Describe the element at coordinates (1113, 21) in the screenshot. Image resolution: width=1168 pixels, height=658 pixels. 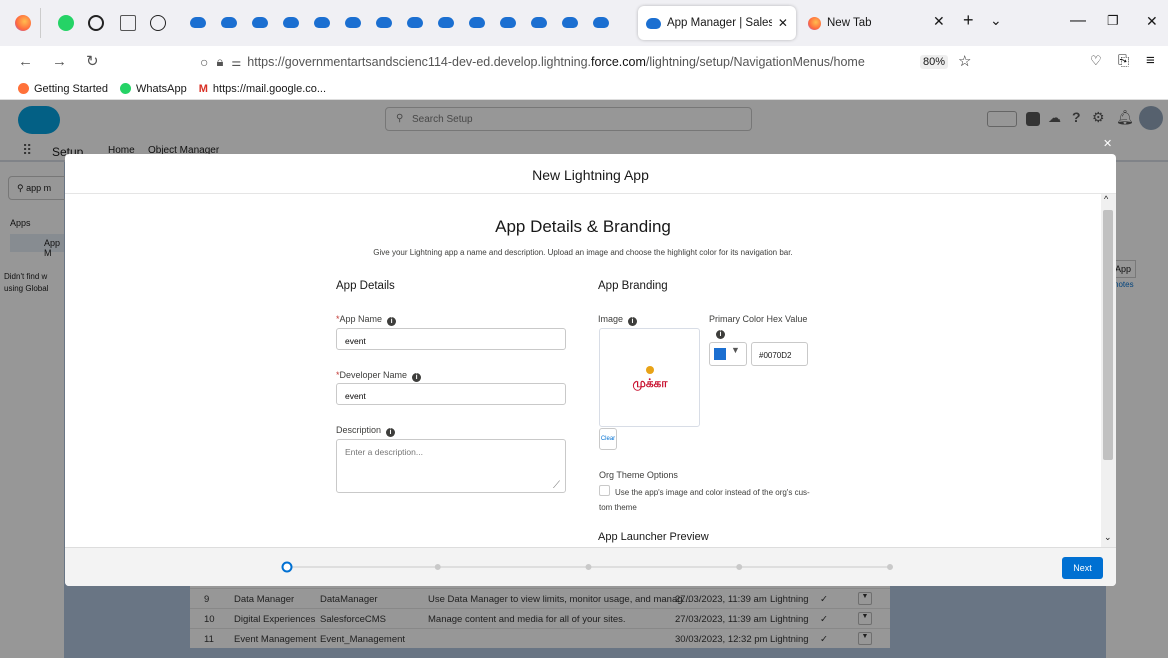
I see `restore-icon: ❐` at that location.